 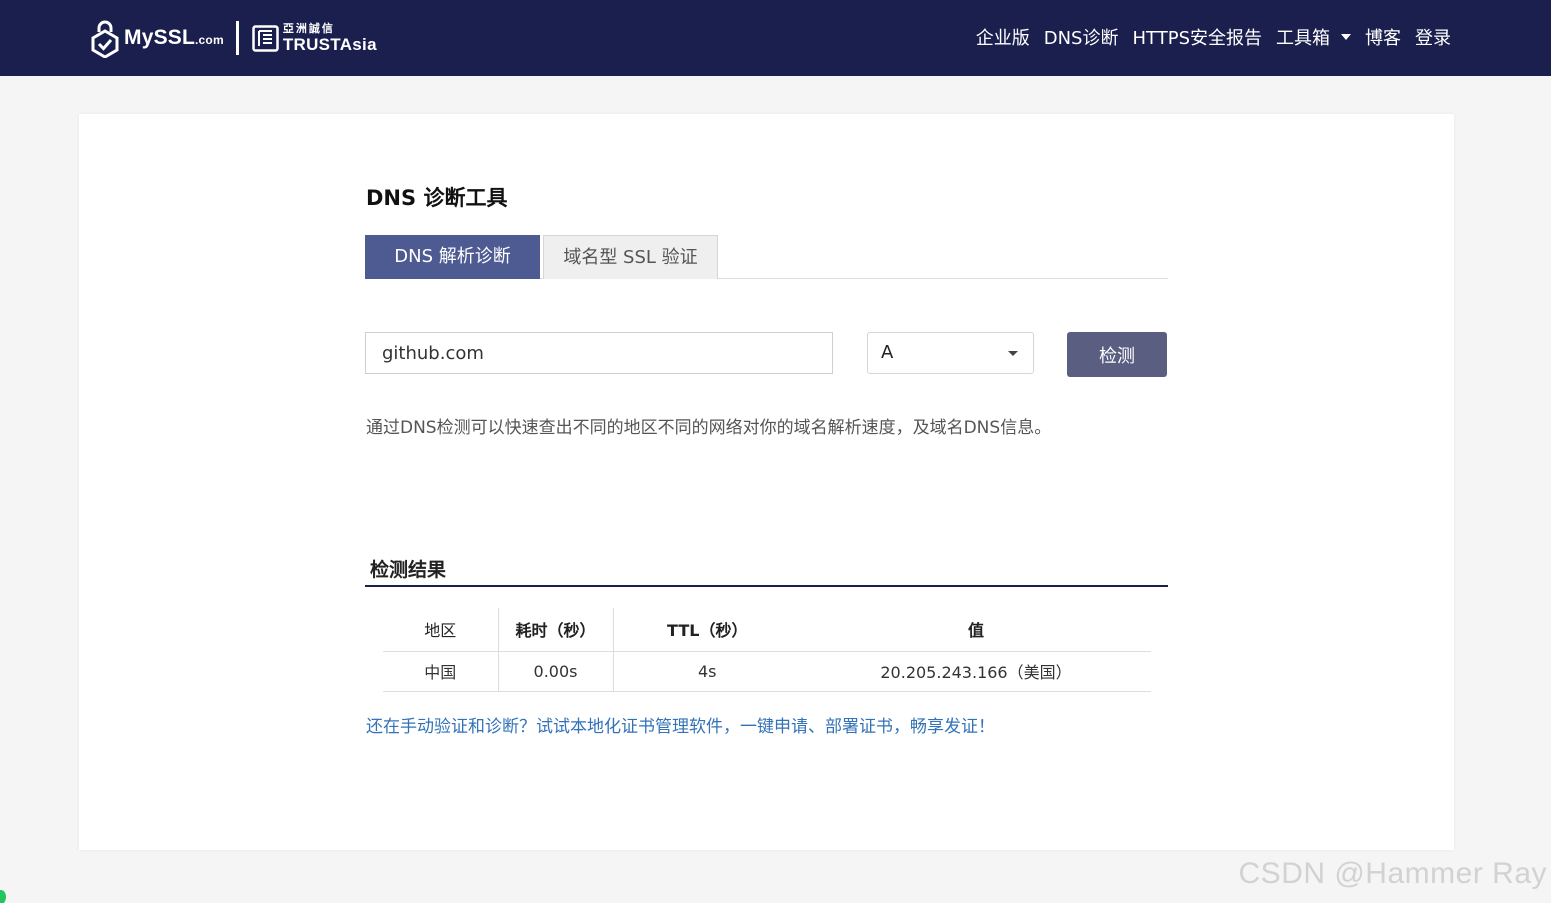 I want to click on nav-login: 登录, so click(x=1433, y=37).